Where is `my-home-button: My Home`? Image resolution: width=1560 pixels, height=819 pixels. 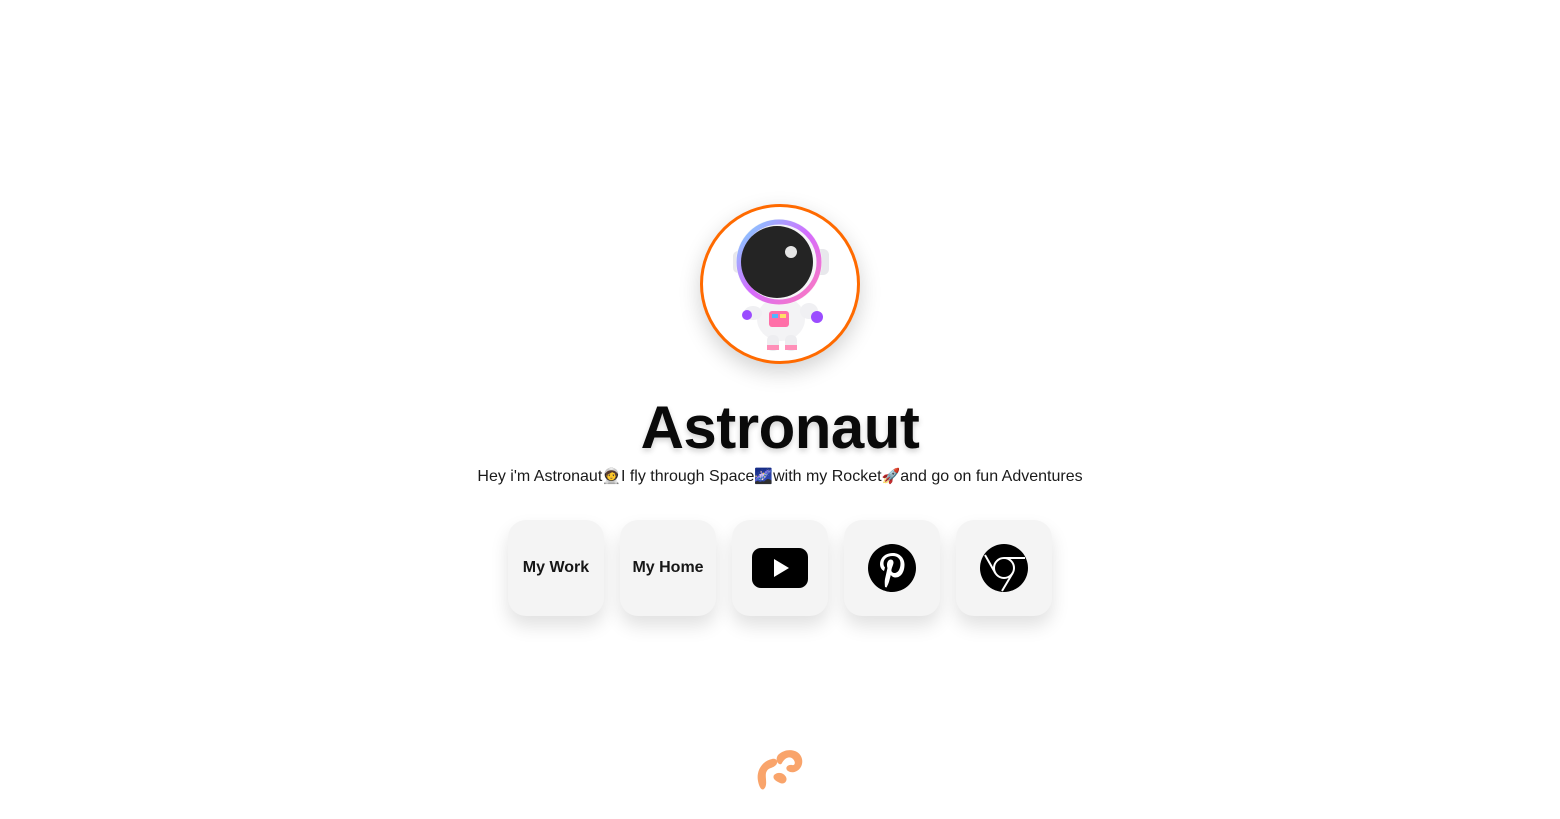
my-home-button: My Home is located at coordinates (668, 568).